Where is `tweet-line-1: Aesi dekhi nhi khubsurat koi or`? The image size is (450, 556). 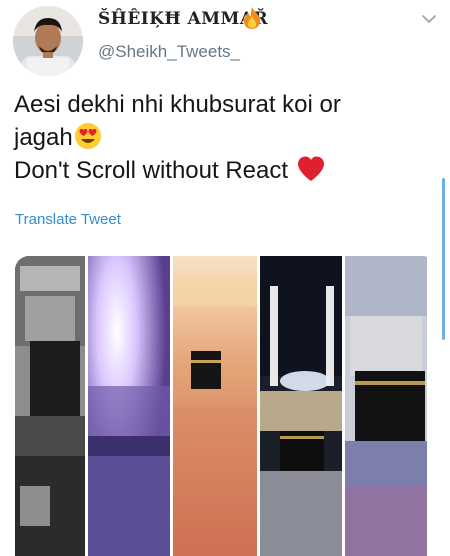
tweet-line-1: Aesi dekhi nhi khubsurat koi or is located at coordinates (177, 104).